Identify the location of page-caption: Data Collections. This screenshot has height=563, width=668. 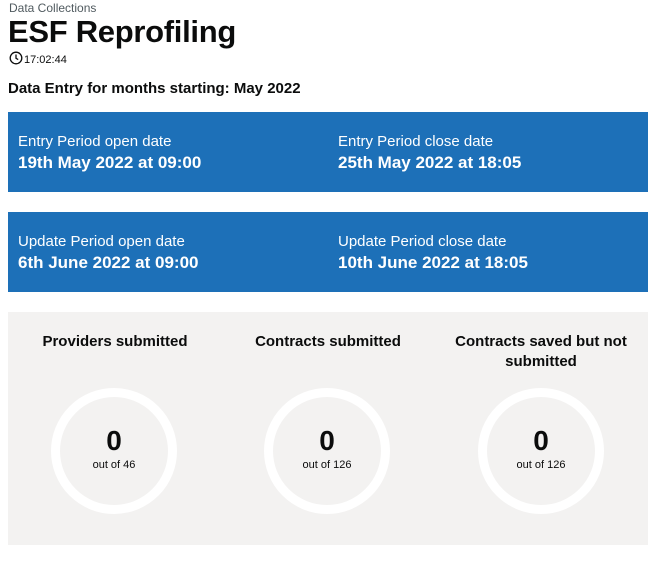
(53, 8).